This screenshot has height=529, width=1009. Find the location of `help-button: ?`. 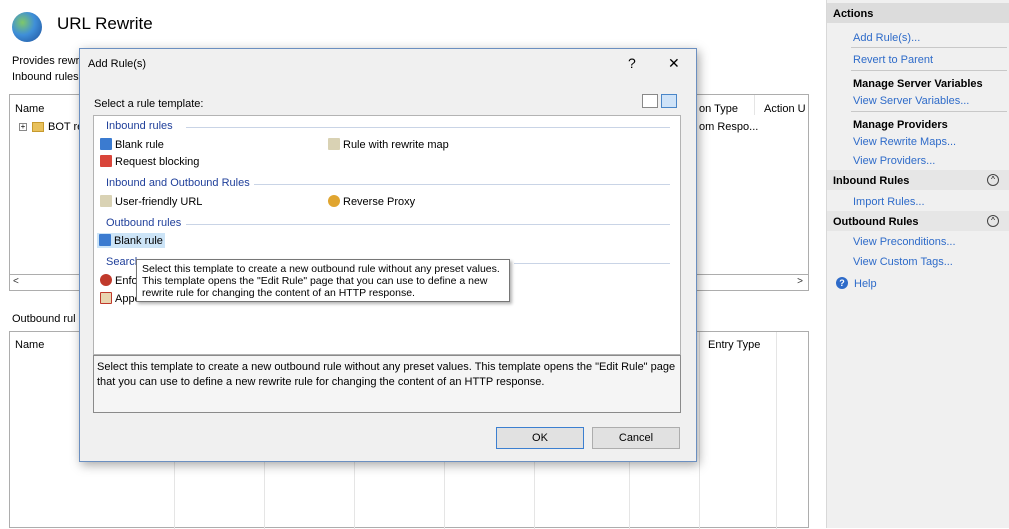

help-button: ? is located at coordinates (632, 63).